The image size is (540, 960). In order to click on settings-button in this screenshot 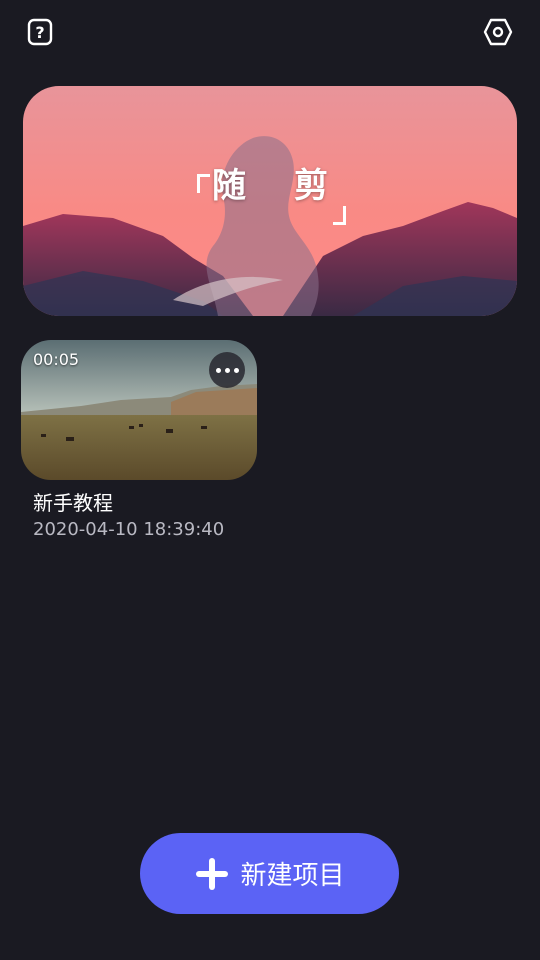, I will do `click(498, 32)`.